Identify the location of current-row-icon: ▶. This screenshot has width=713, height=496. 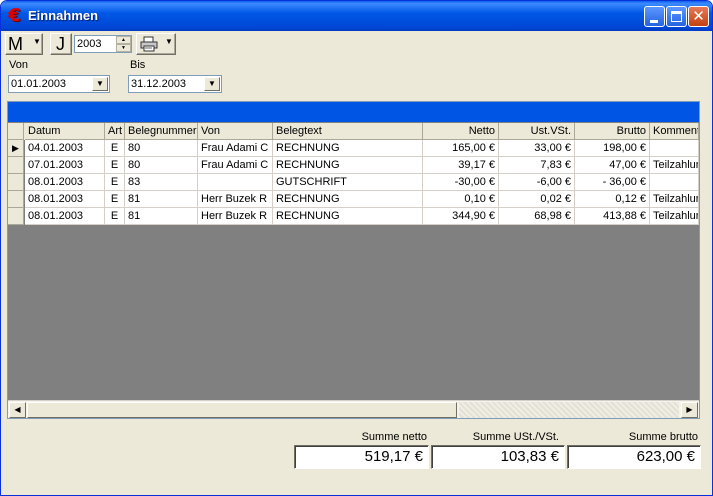
(15, 148).